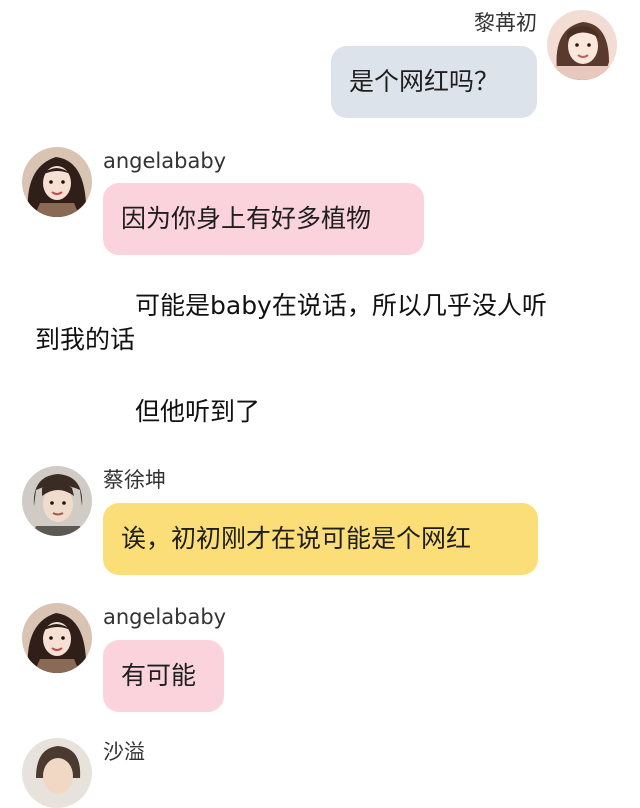  What do you see at coordinates (134, 480) in the screenshot?
I see `sender-name: 蔡徐坤` at bounding box center [134, 480].